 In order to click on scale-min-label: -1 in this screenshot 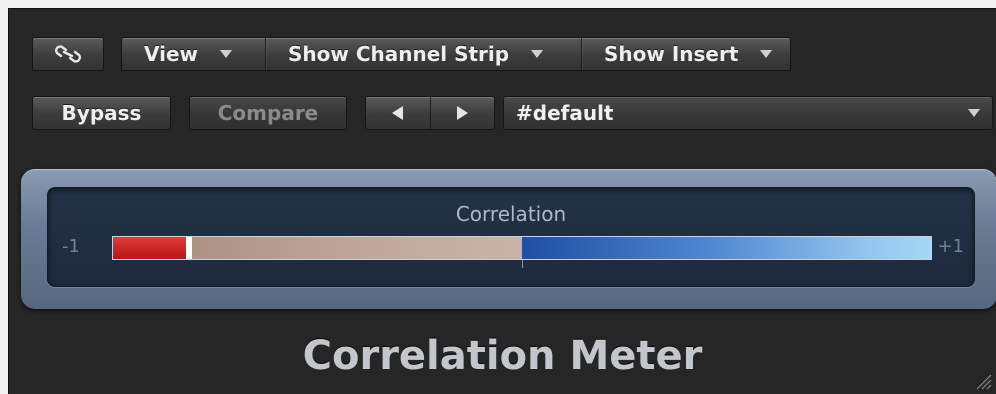, I will do `click(71, 246)`.